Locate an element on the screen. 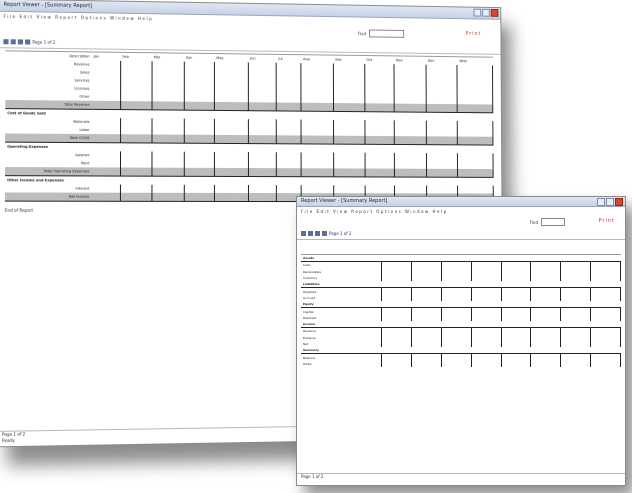 The width and height of the screenshot is (632, 493). table-row: Totals is located at coordinates (461, 364).